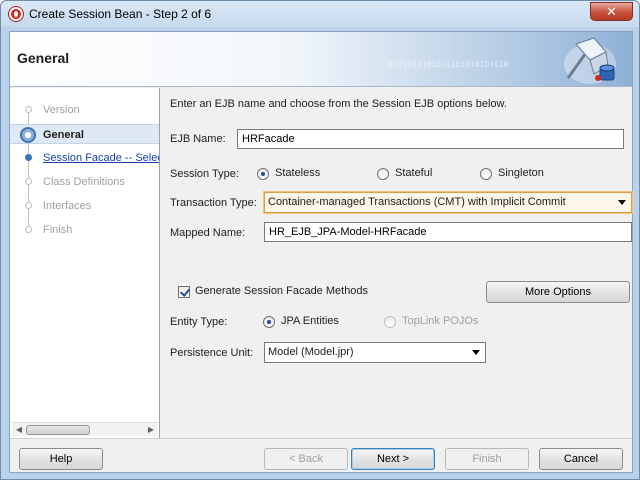 The width and height of the screenshot is (640, 480). What do you see at coordinates (16, 14) in the screenshot?
I see `app-icon` at bounding box center [16, 14].